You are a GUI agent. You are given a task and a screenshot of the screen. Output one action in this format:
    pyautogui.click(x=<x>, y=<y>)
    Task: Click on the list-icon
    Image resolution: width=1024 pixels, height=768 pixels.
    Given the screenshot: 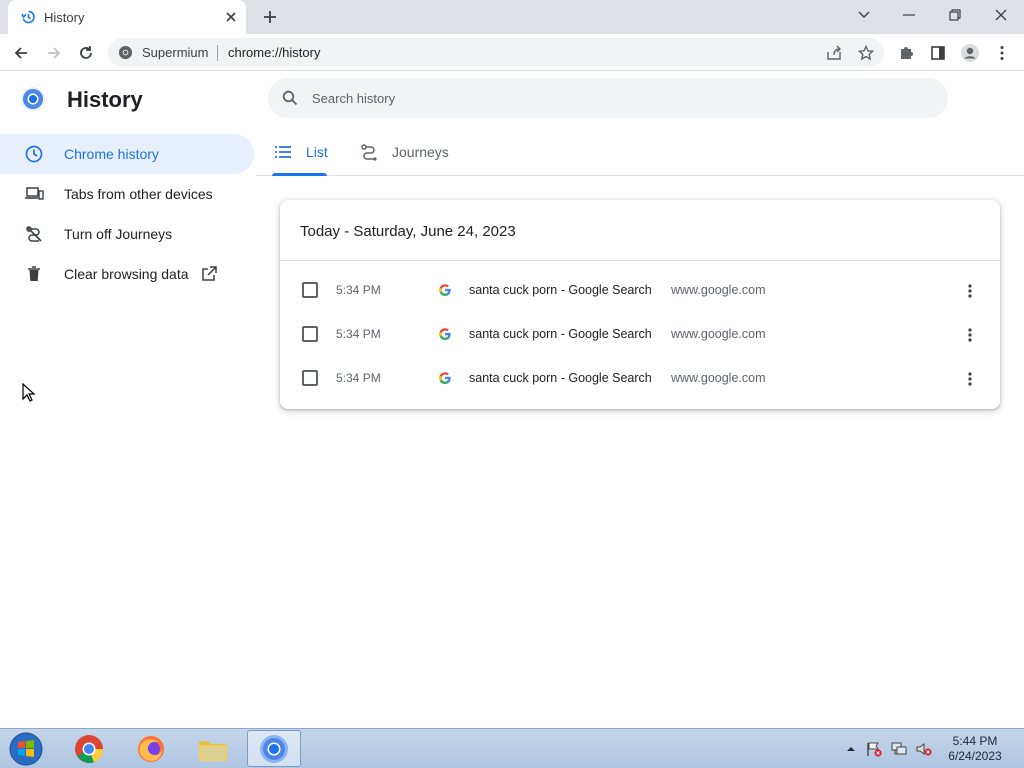 What is the action you would take?
    pyautogui.click(x=283, y=152)
    